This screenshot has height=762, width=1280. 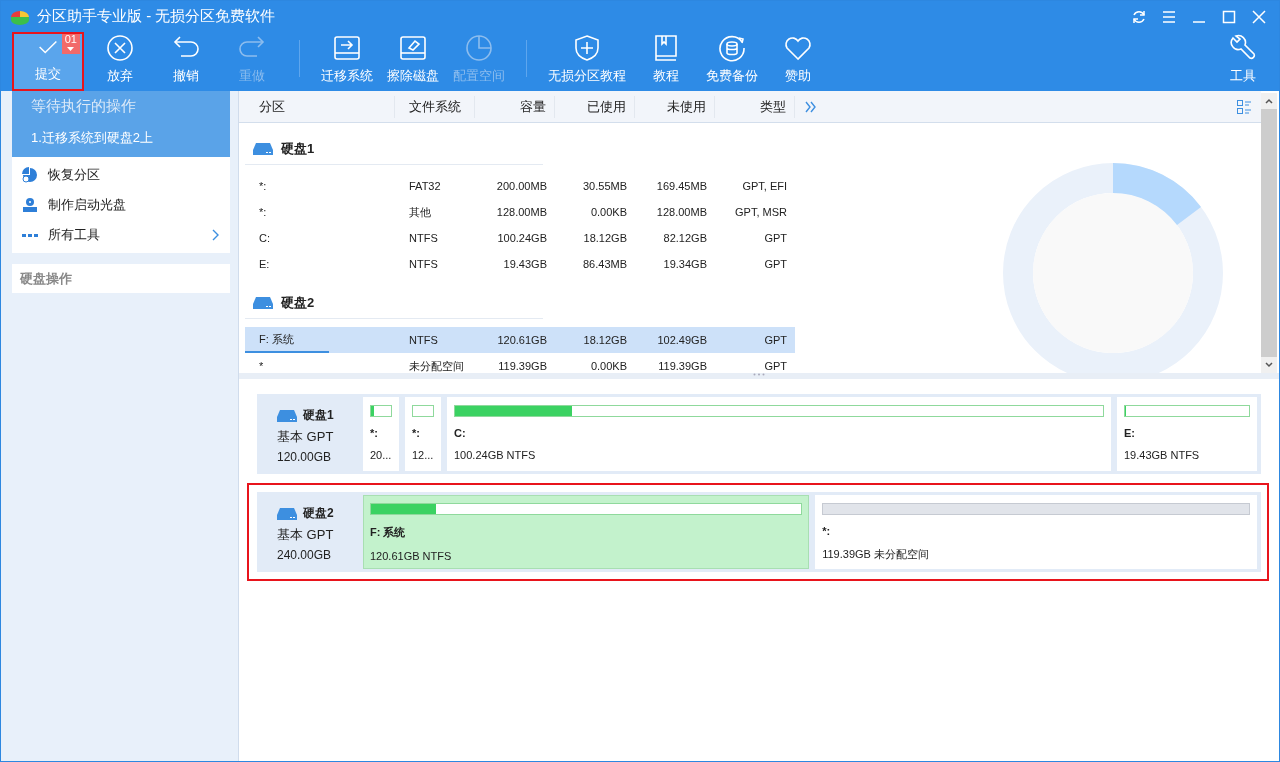 I want to click on list-view-icon, so click(x=1244, y=106).